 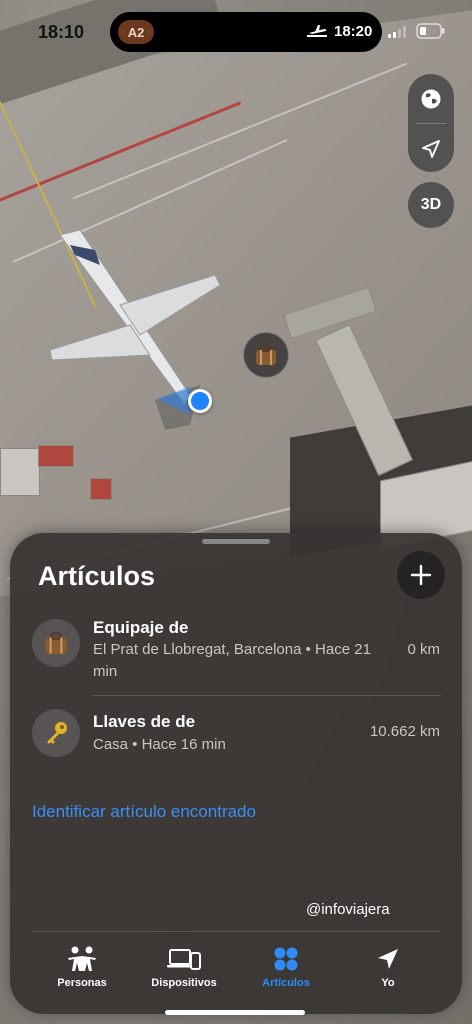 I want to click on me-arrow-icon, so click(x=388, y=959).